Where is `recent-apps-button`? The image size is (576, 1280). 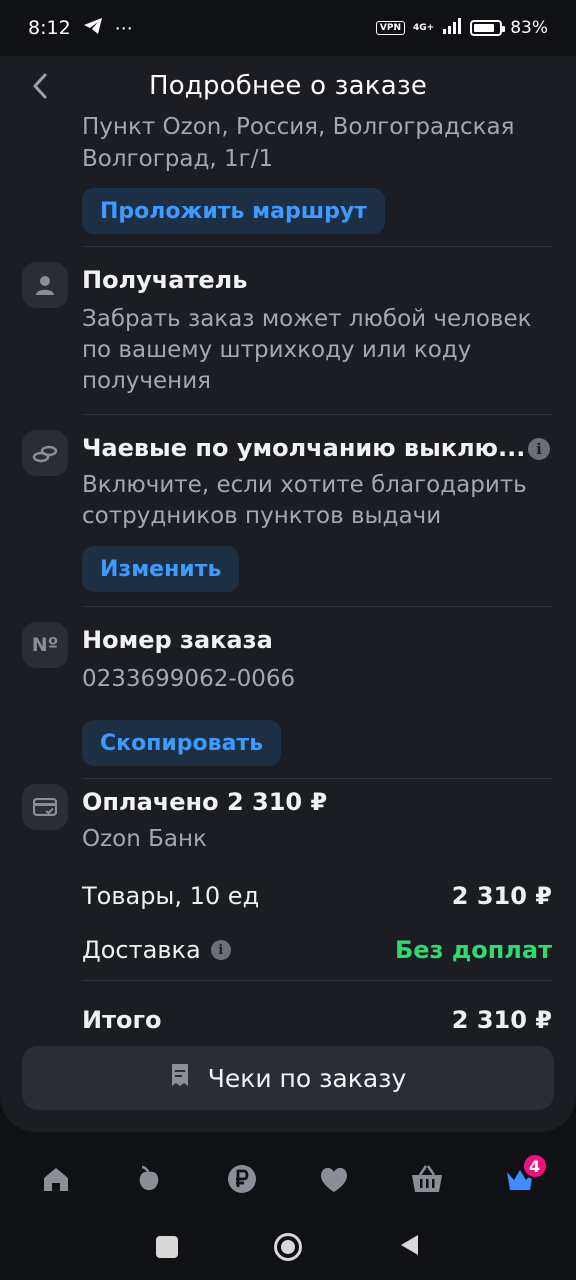
recent-apps-button is located at coordinates (167, 1247).